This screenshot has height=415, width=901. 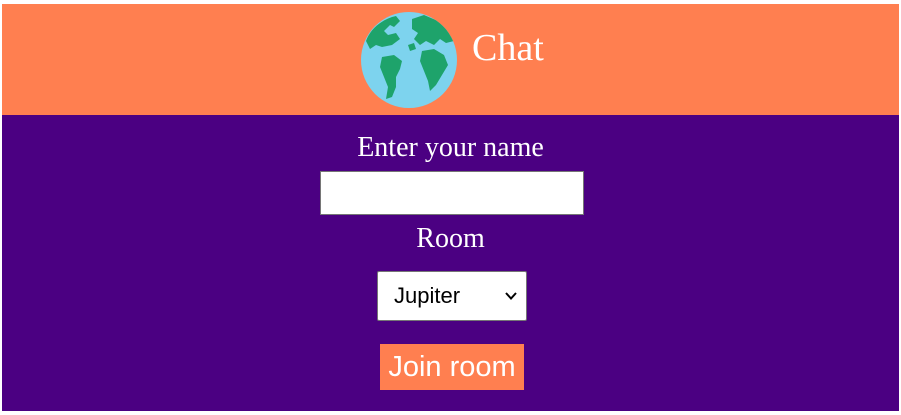 I want to click on app-title: Chat, so click(x=508, y=48).